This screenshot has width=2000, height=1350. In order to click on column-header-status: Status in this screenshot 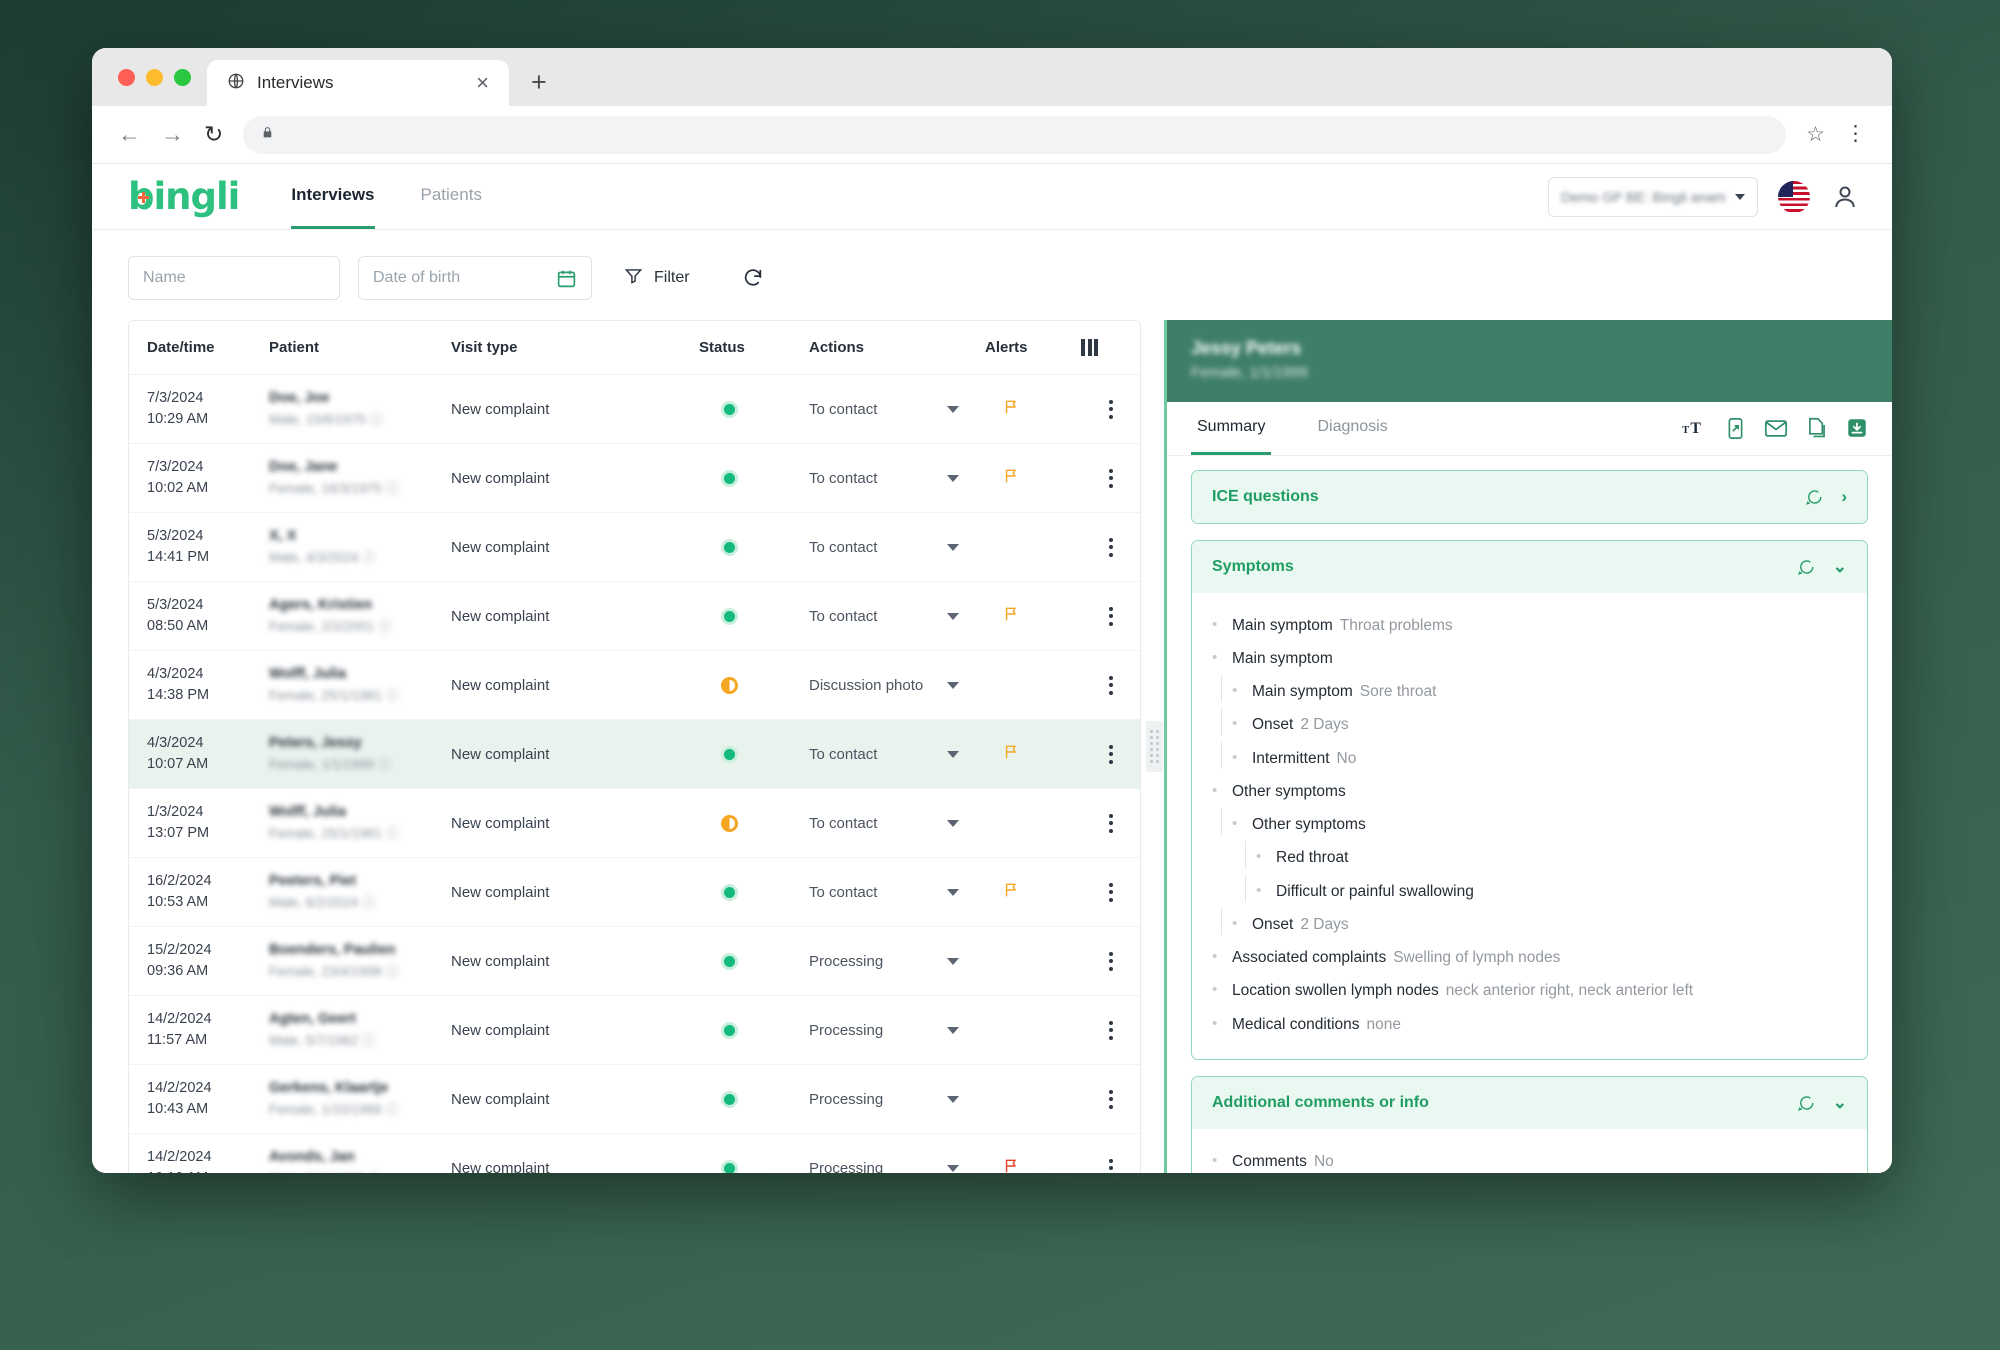, I will do `click(754, 348)`.